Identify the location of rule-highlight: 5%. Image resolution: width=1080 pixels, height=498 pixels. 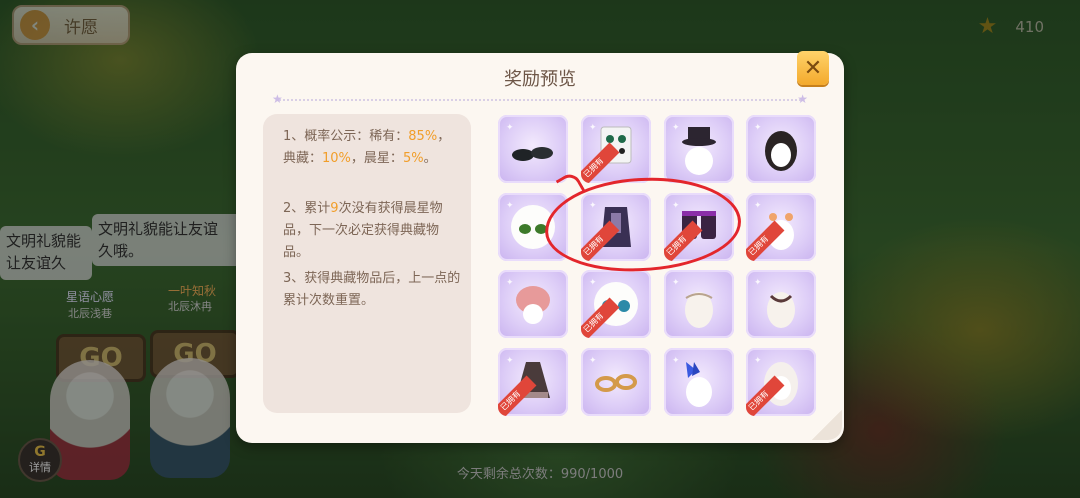
(413, 158).